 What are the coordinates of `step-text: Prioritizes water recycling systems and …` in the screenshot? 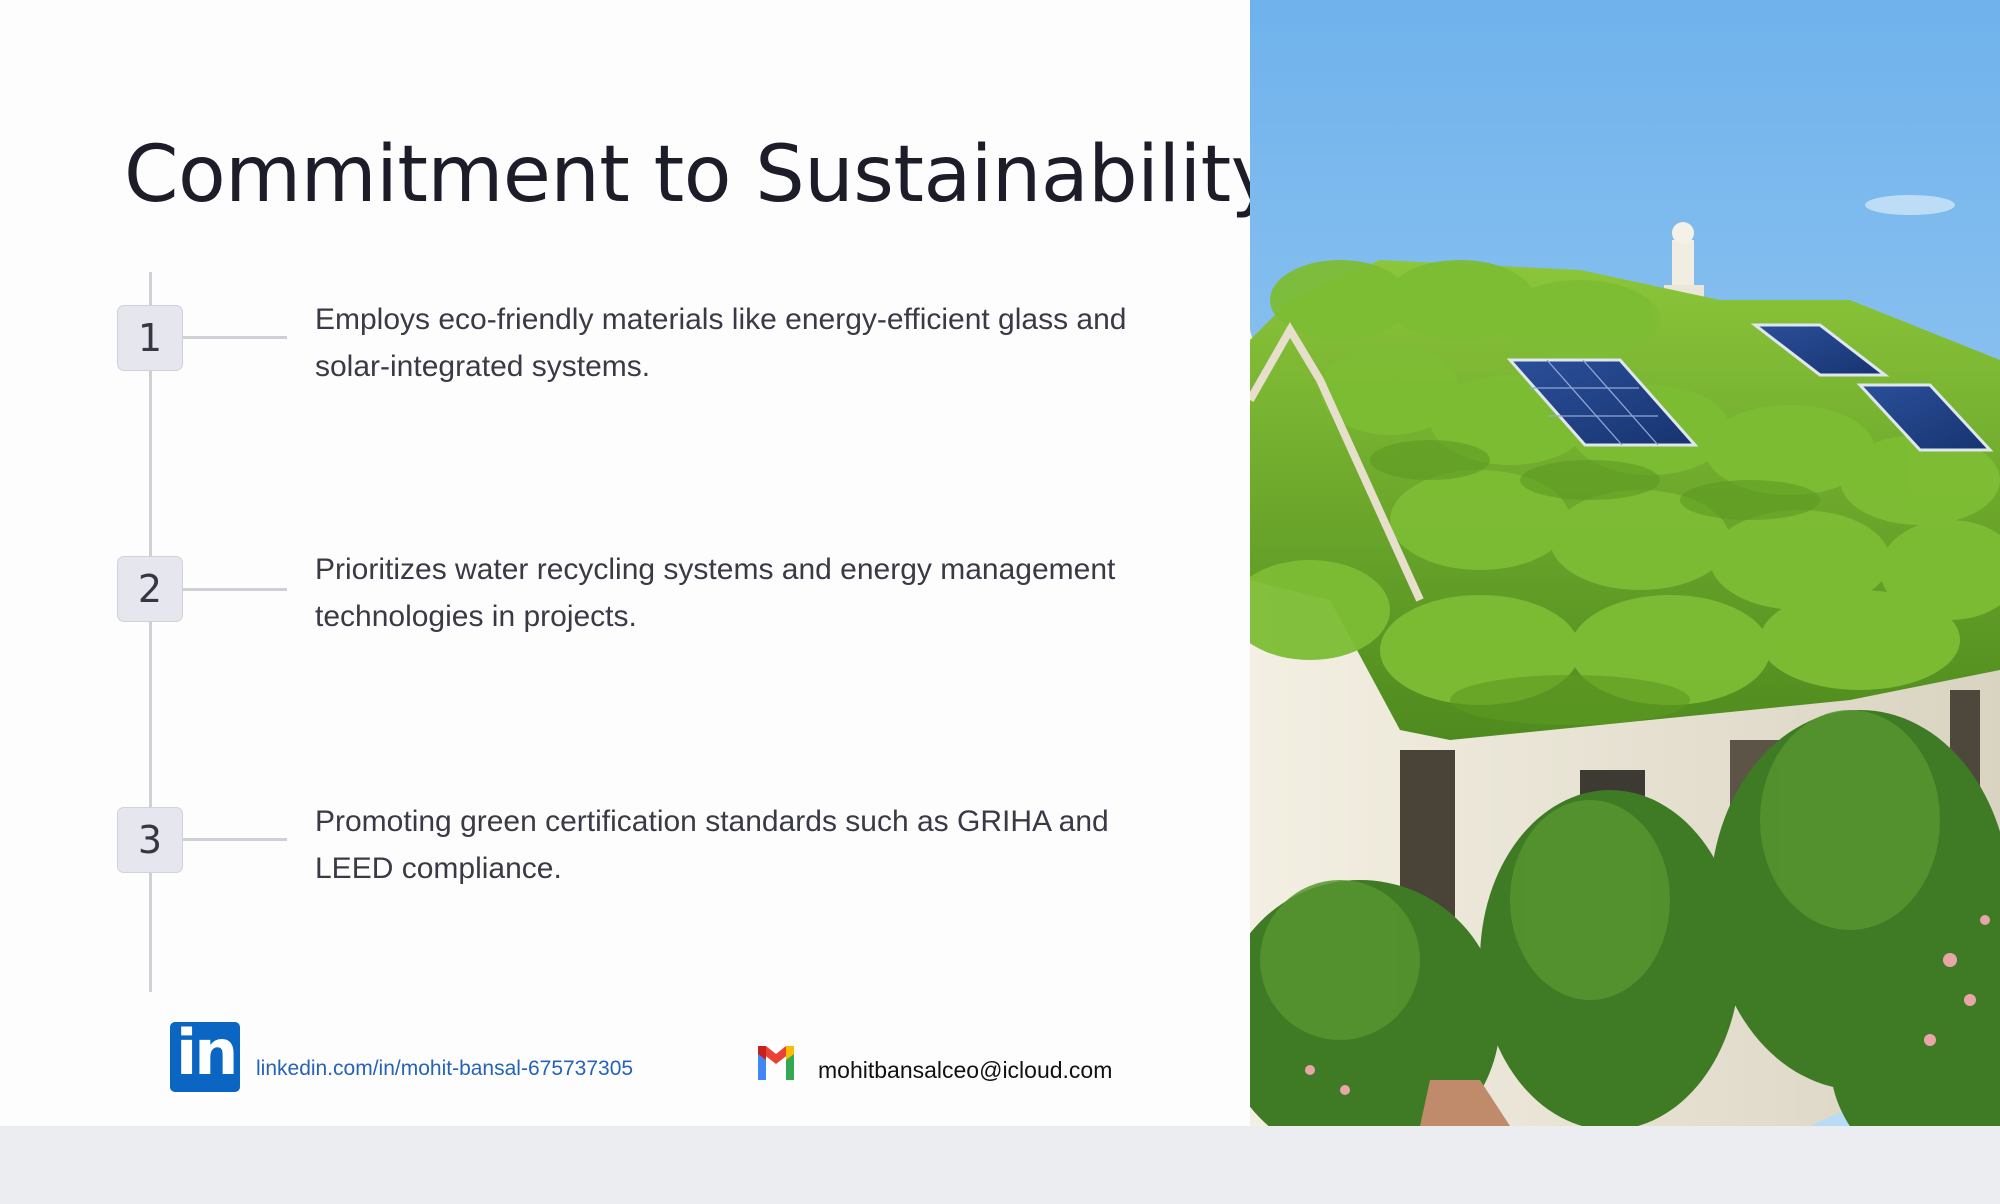 It's located at (715, 593).